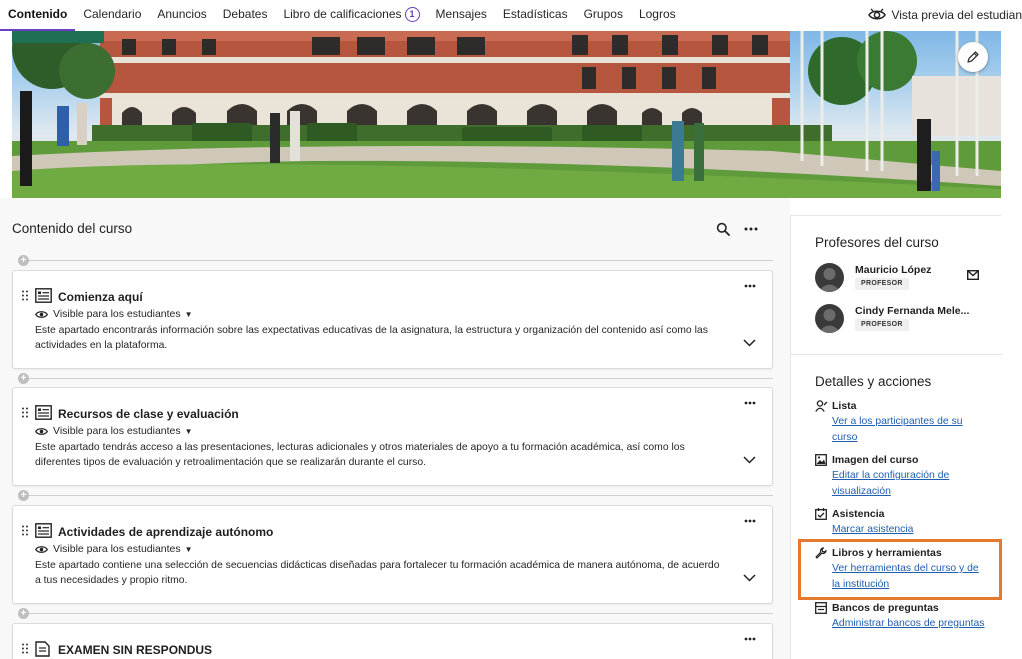  I want to click on tab-label: Contenido, so click(38, 14).